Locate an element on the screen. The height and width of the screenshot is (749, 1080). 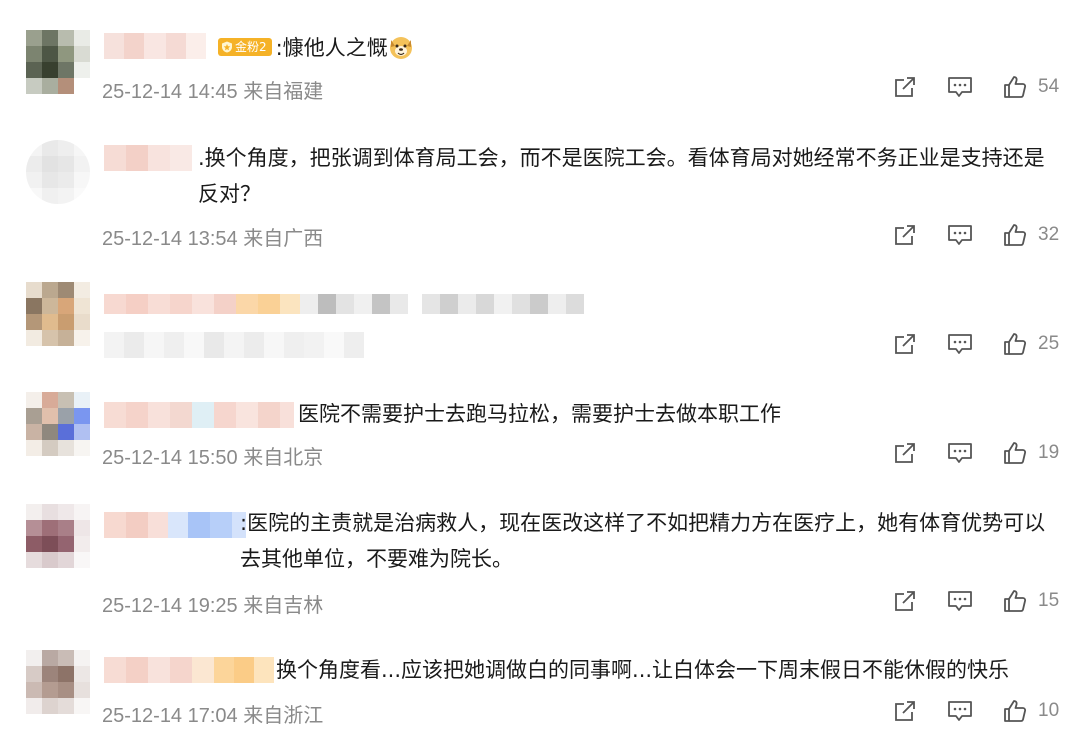
comment-meta: 25-12-14 13:54 来自广西 is located at coordinates (212, 236).